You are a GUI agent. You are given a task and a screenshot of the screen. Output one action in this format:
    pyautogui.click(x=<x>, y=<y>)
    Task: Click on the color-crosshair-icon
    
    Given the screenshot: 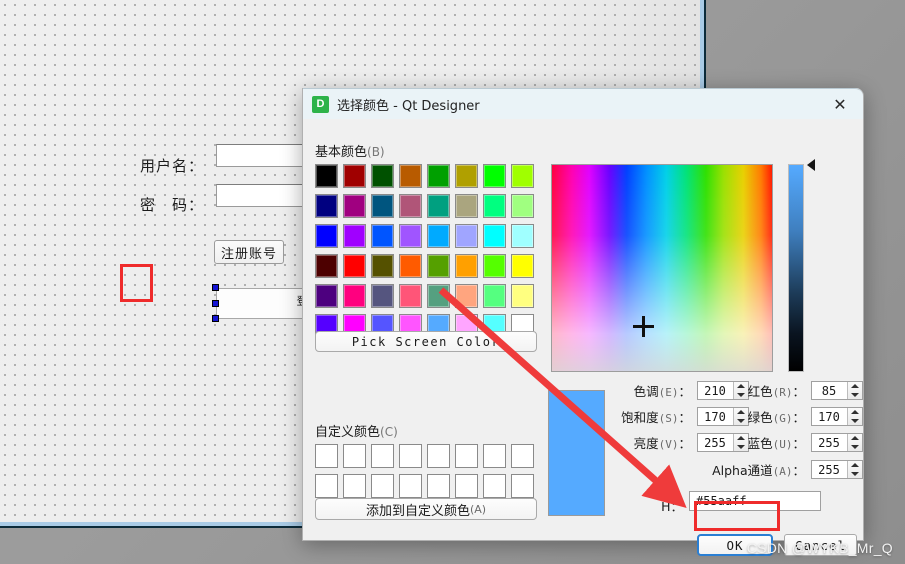 What is the action you would take?
    pyautogui.click(x=643, y=326)
    